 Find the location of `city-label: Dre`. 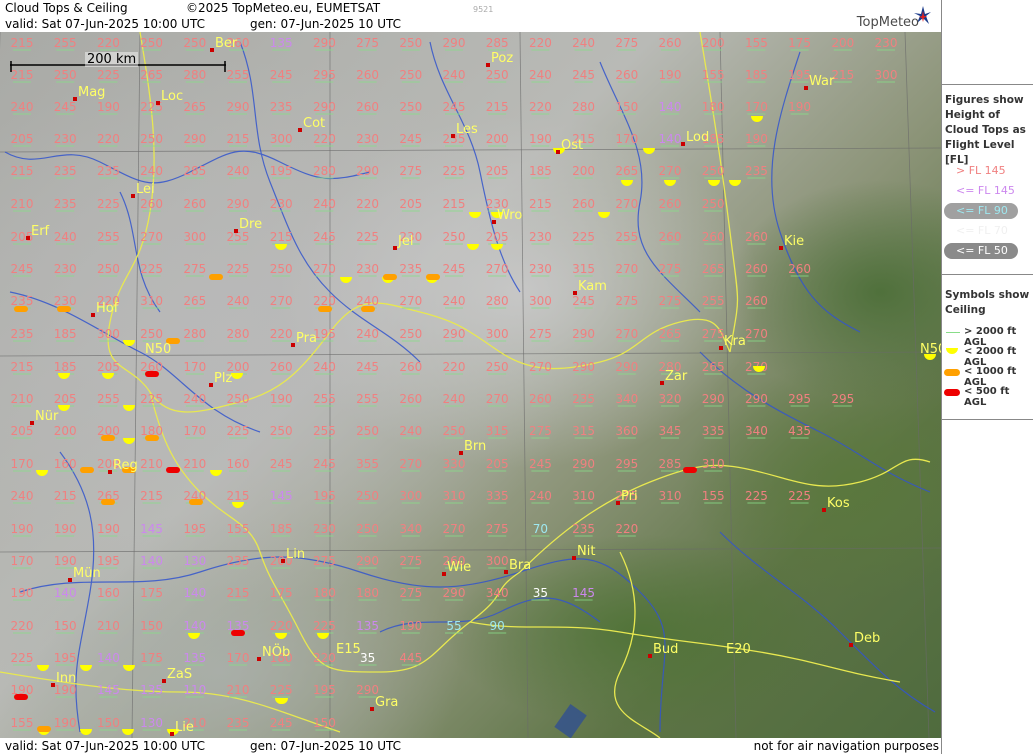

city-label: Dre is located at coordinates (250, 224).